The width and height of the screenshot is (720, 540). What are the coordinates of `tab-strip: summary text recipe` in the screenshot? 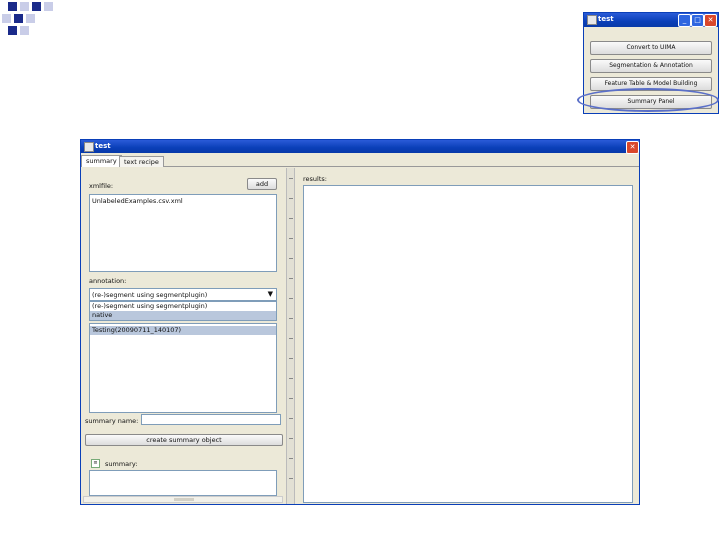 It's located at (360, 160).